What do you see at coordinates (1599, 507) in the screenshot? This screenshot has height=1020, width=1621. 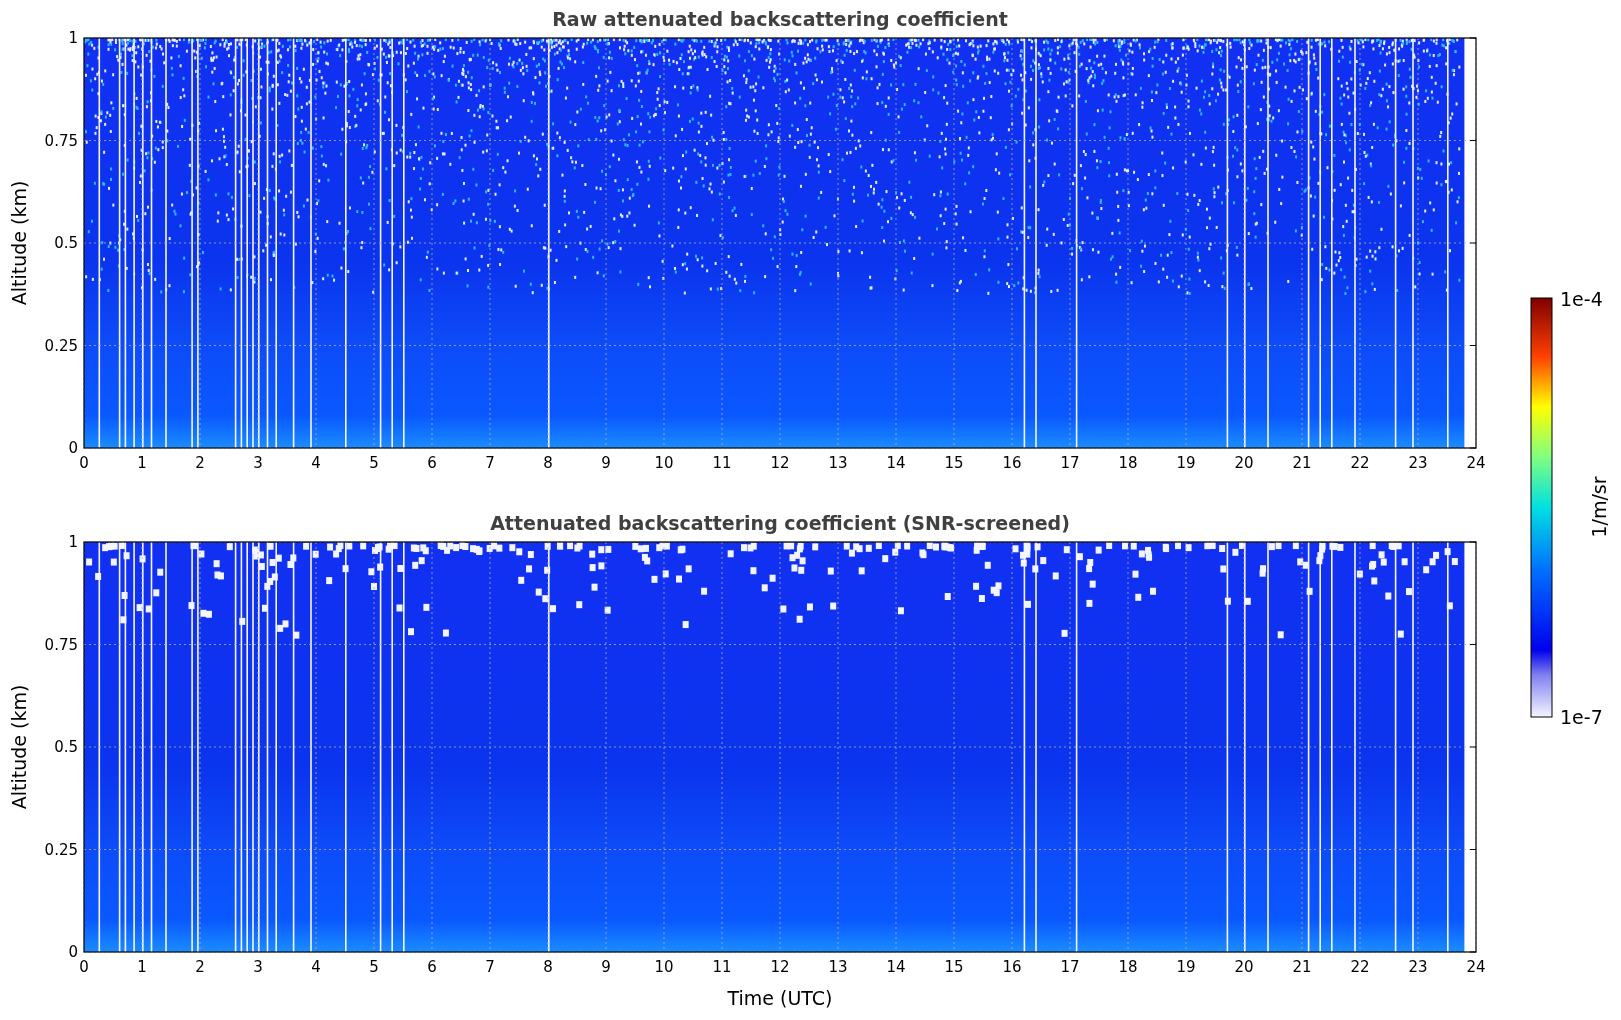 I see `colorbar-unit-label: 1/m/sr` at bounding box center [1599, 507].